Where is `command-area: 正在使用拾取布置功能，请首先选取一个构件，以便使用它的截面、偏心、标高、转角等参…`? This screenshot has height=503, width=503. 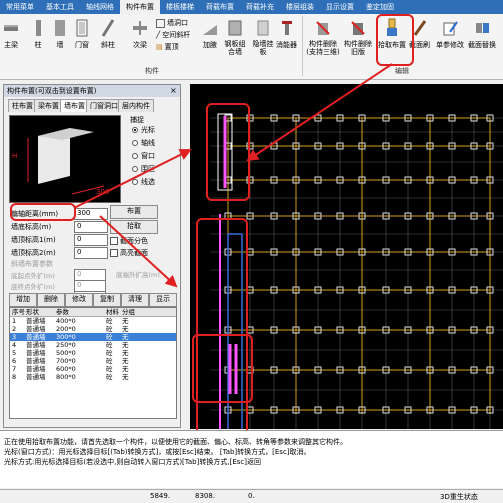 command-area: 正在使用拾取布置功能，请首先选取一个构件，以便使用它的截面、偏心、标高、转角等参… is located at coordinates (251, 459).